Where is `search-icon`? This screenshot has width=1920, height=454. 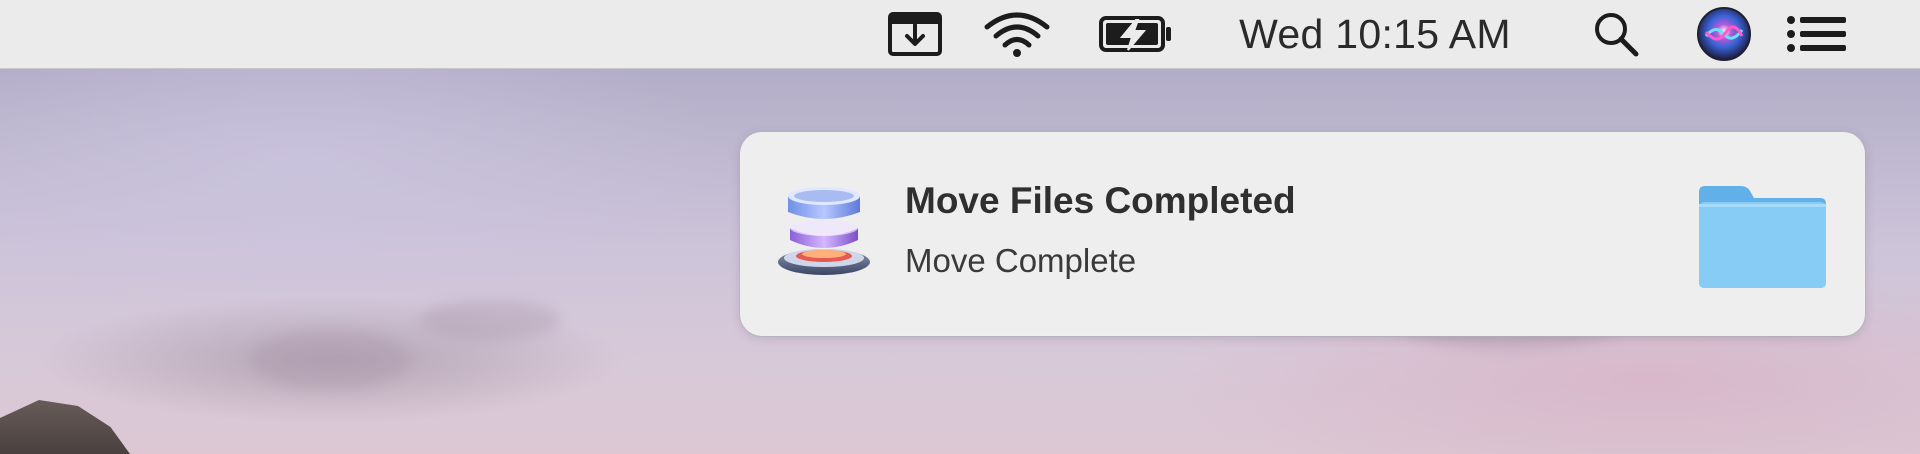 search-icon is located at coordinates (1616, 34).